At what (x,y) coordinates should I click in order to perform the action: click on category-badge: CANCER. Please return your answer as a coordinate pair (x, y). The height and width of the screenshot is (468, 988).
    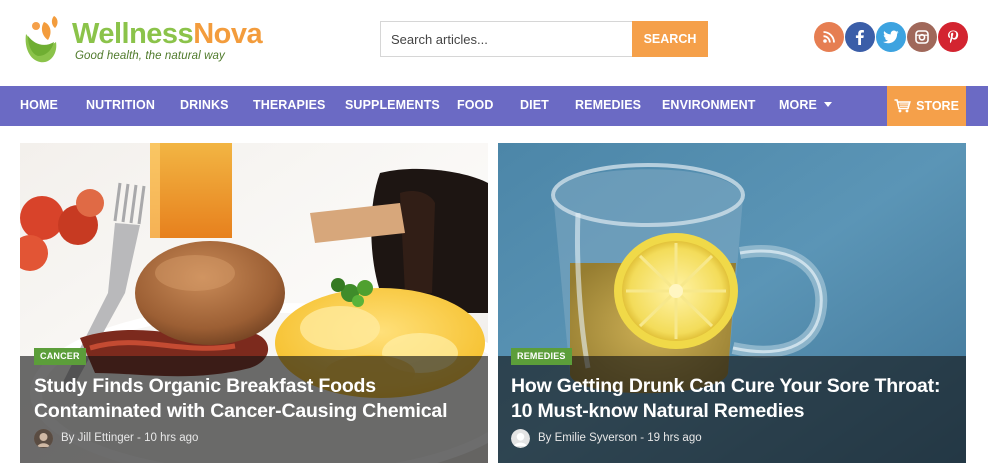
    Looking at the image, I should click on (60, 356).